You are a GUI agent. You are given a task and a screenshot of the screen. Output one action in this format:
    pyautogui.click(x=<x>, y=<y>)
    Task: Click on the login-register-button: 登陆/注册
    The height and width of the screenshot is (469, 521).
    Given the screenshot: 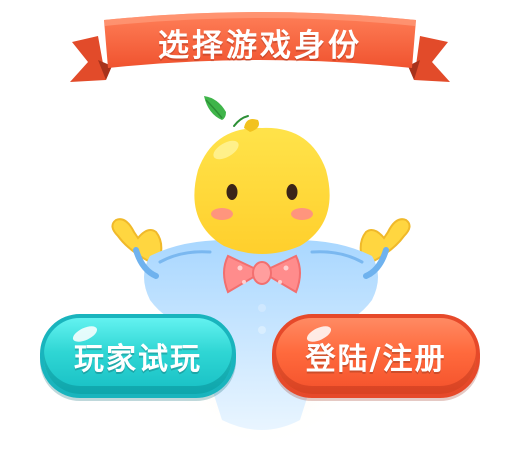 What is the action you would take?
    pyautogui.click(x=376, y=356)
    